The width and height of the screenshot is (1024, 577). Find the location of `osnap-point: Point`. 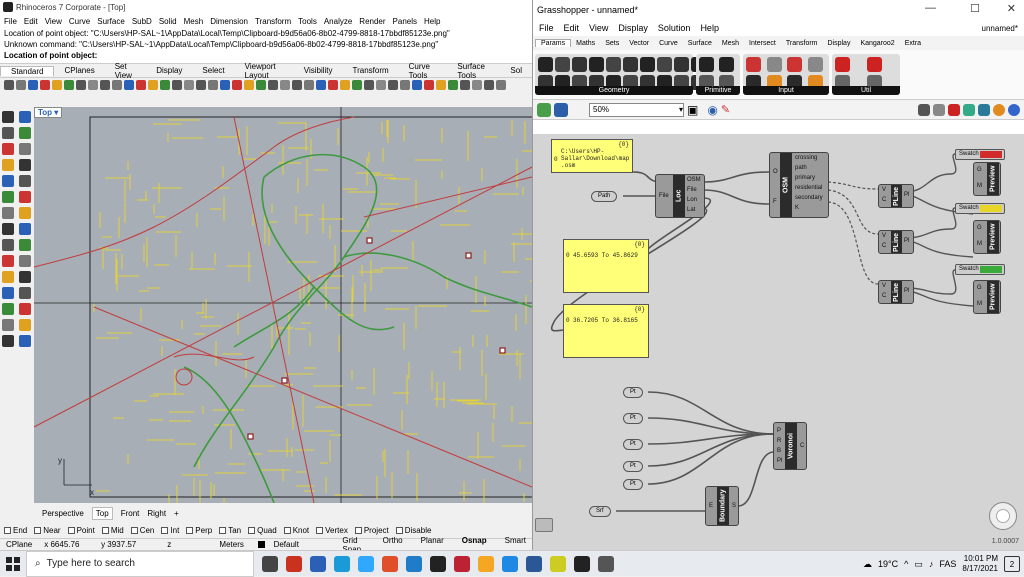

osnap-point: Point is located at coordinates (81, 530).